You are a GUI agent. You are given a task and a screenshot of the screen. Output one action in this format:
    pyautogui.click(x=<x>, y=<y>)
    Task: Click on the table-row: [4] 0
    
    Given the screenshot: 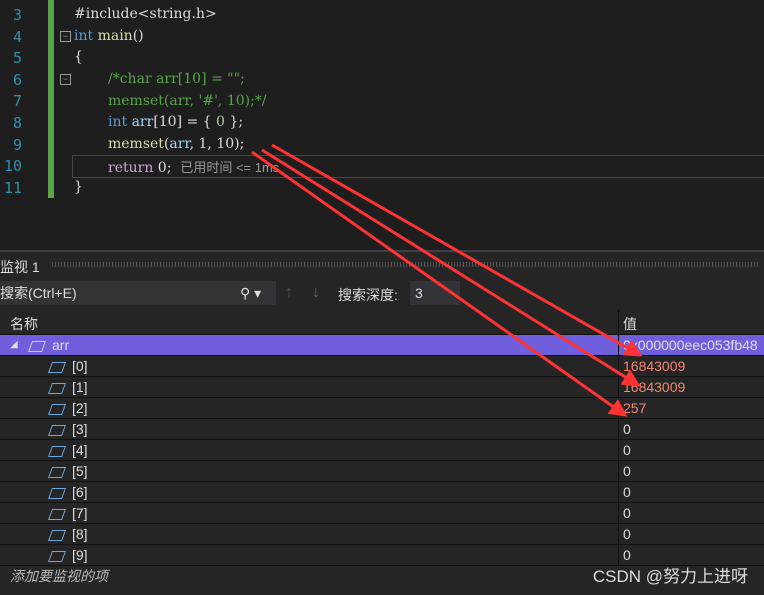 What is the action you would take?
    pyautogui.click(x=382, y=450)
    